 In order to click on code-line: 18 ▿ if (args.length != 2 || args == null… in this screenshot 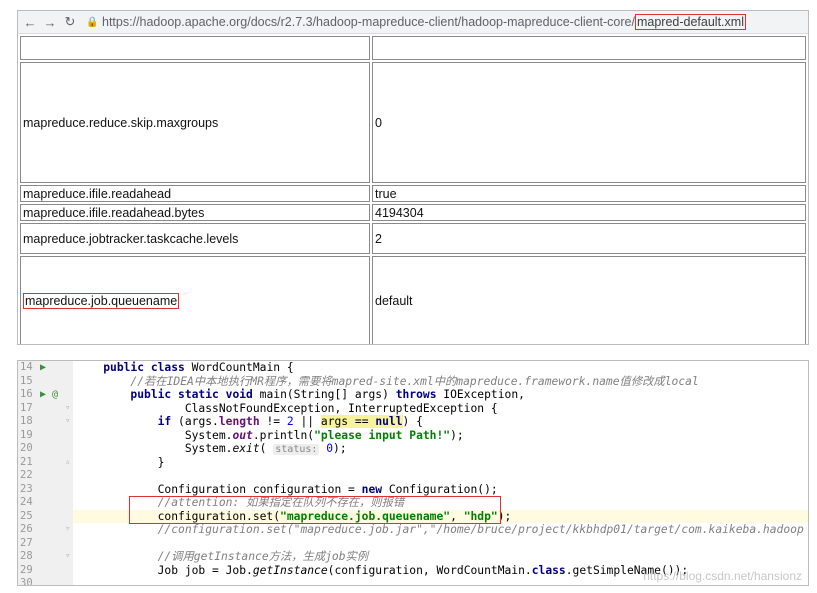, I will do `click(220, 422)`.